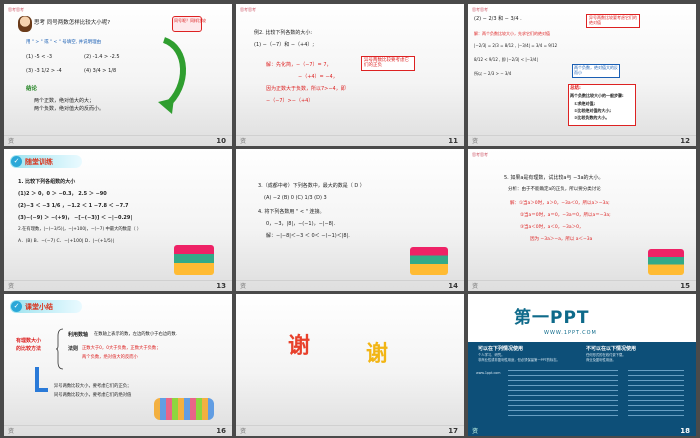  What do you see at coordinates (283, 33) in the screenshot?
I see `example-title: 例2. 比较下列各数的大小:` at bounding box center [283, 33].